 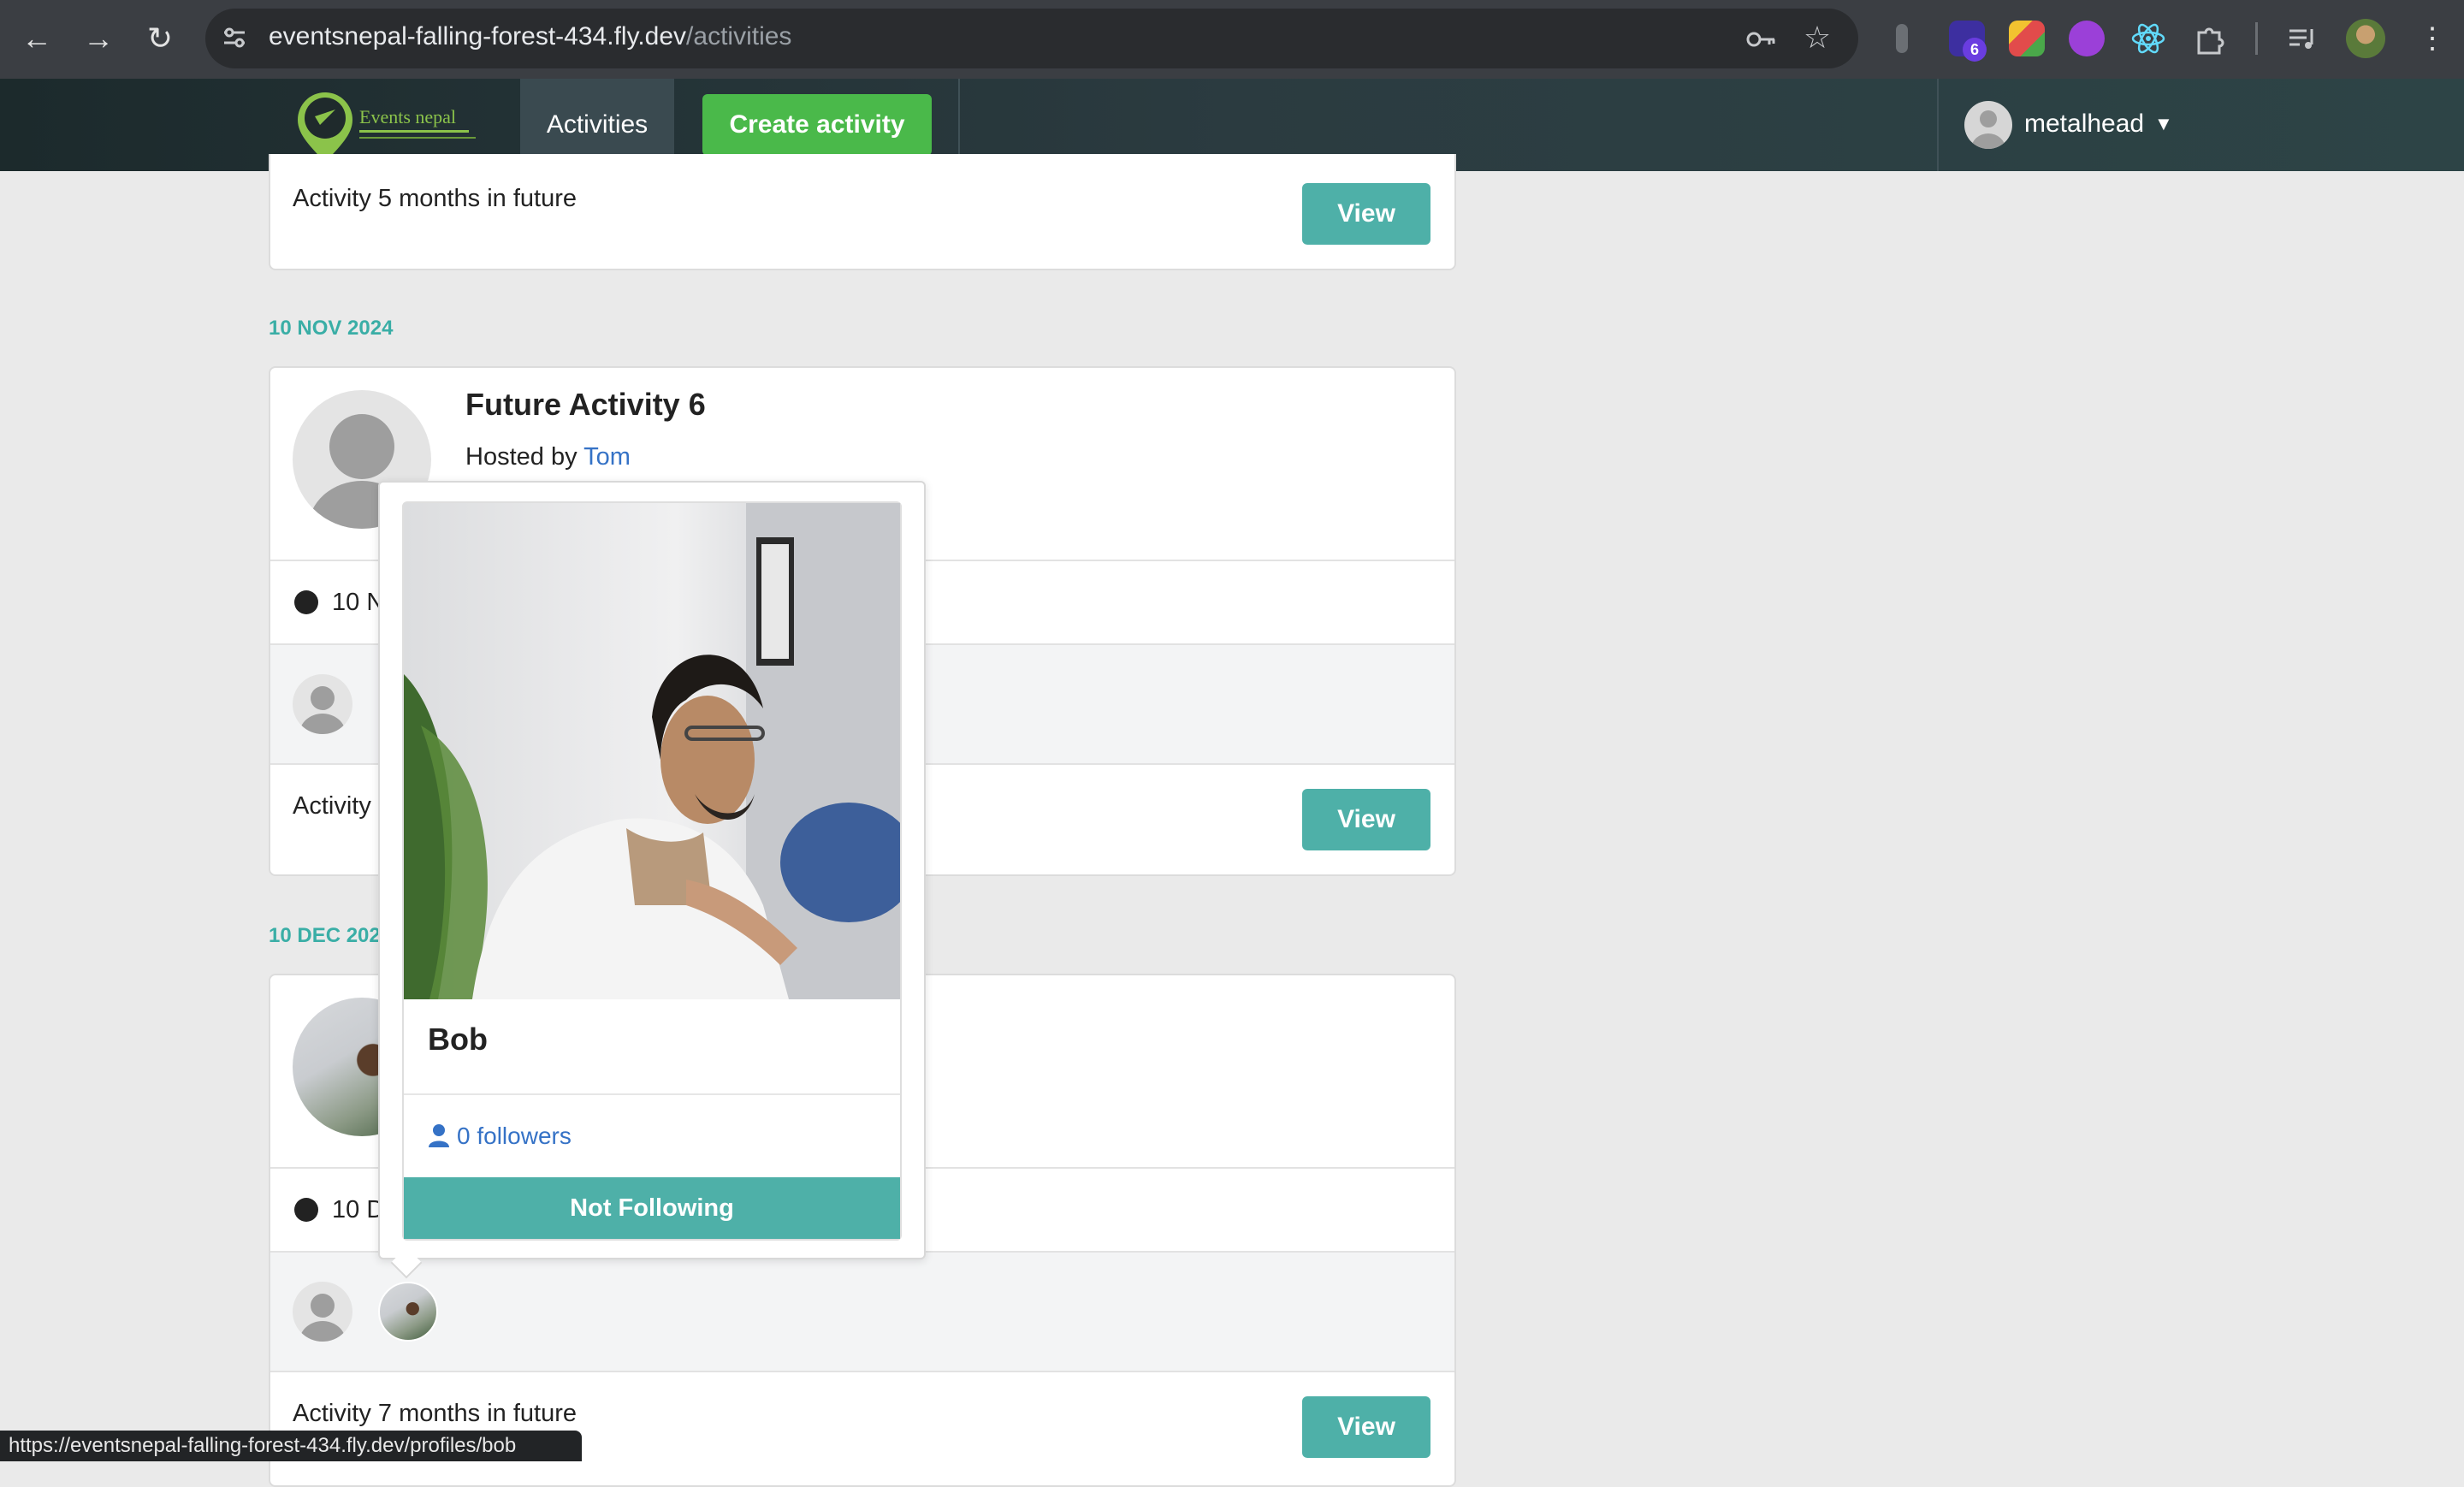 I want to click on activity-date: 10 N, so click(x=358, y=602).